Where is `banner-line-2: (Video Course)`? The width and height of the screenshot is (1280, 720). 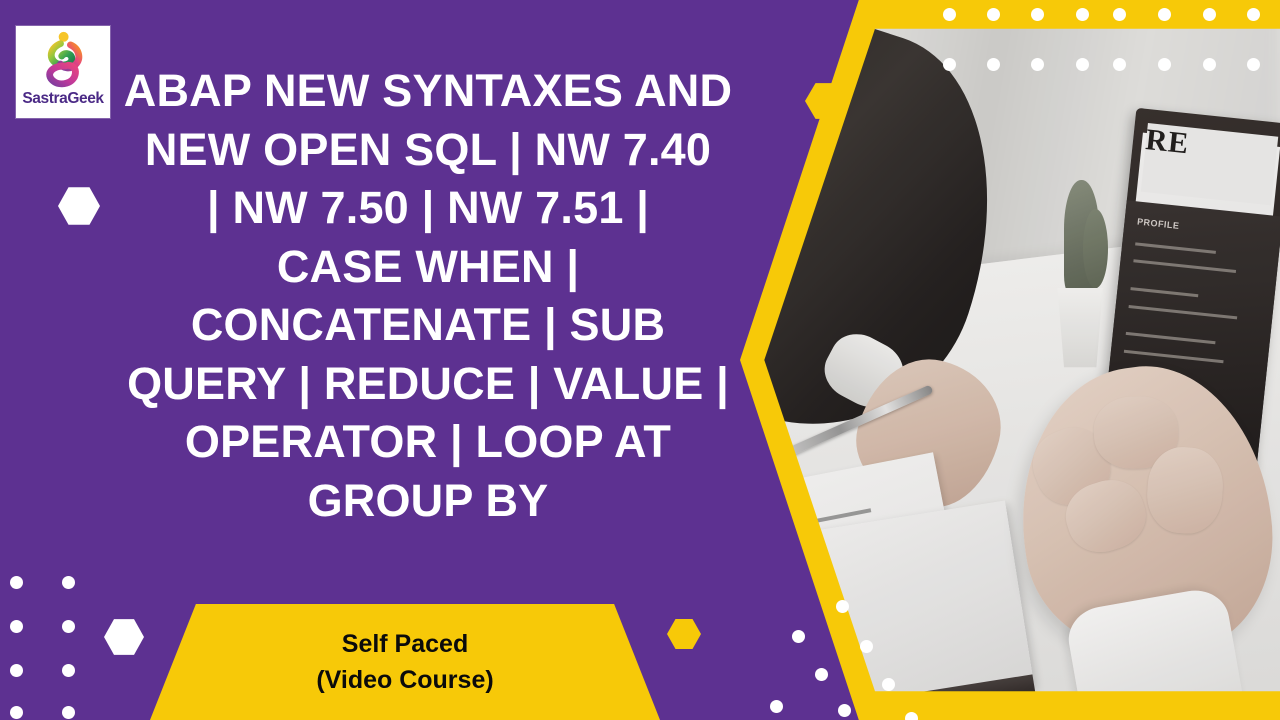 banner-line-2: (Video Course) is located at coordinates (405, 680).